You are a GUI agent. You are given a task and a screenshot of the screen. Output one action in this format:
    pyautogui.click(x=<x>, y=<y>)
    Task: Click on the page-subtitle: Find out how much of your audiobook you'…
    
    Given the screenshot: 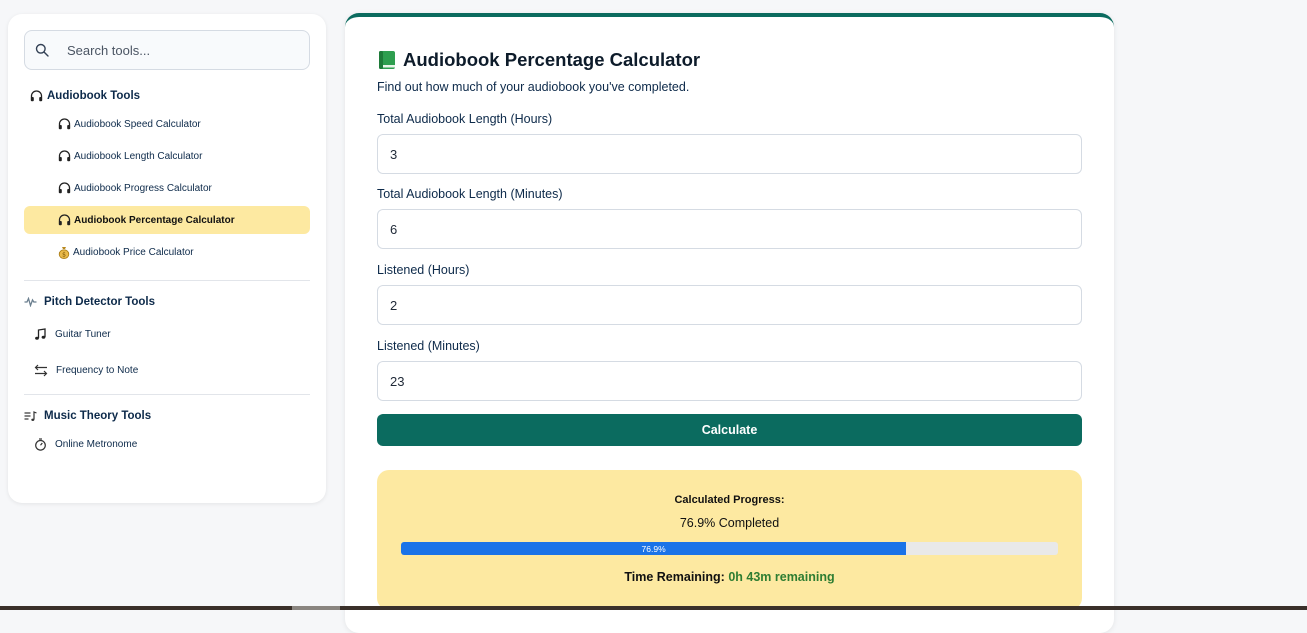 What is the action you would take?
    pyautogui.click(x=729, y=87)
    